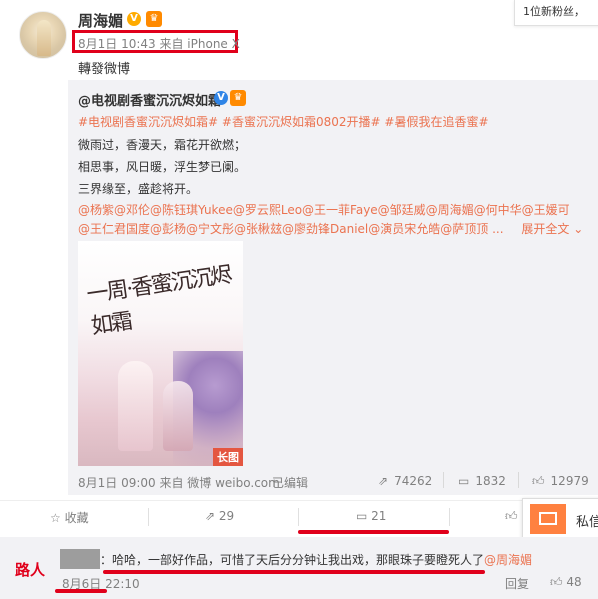  Describe the element at coordinates (30, 570) in the screenshot. I see `passerby-tag: 路人` at that location.